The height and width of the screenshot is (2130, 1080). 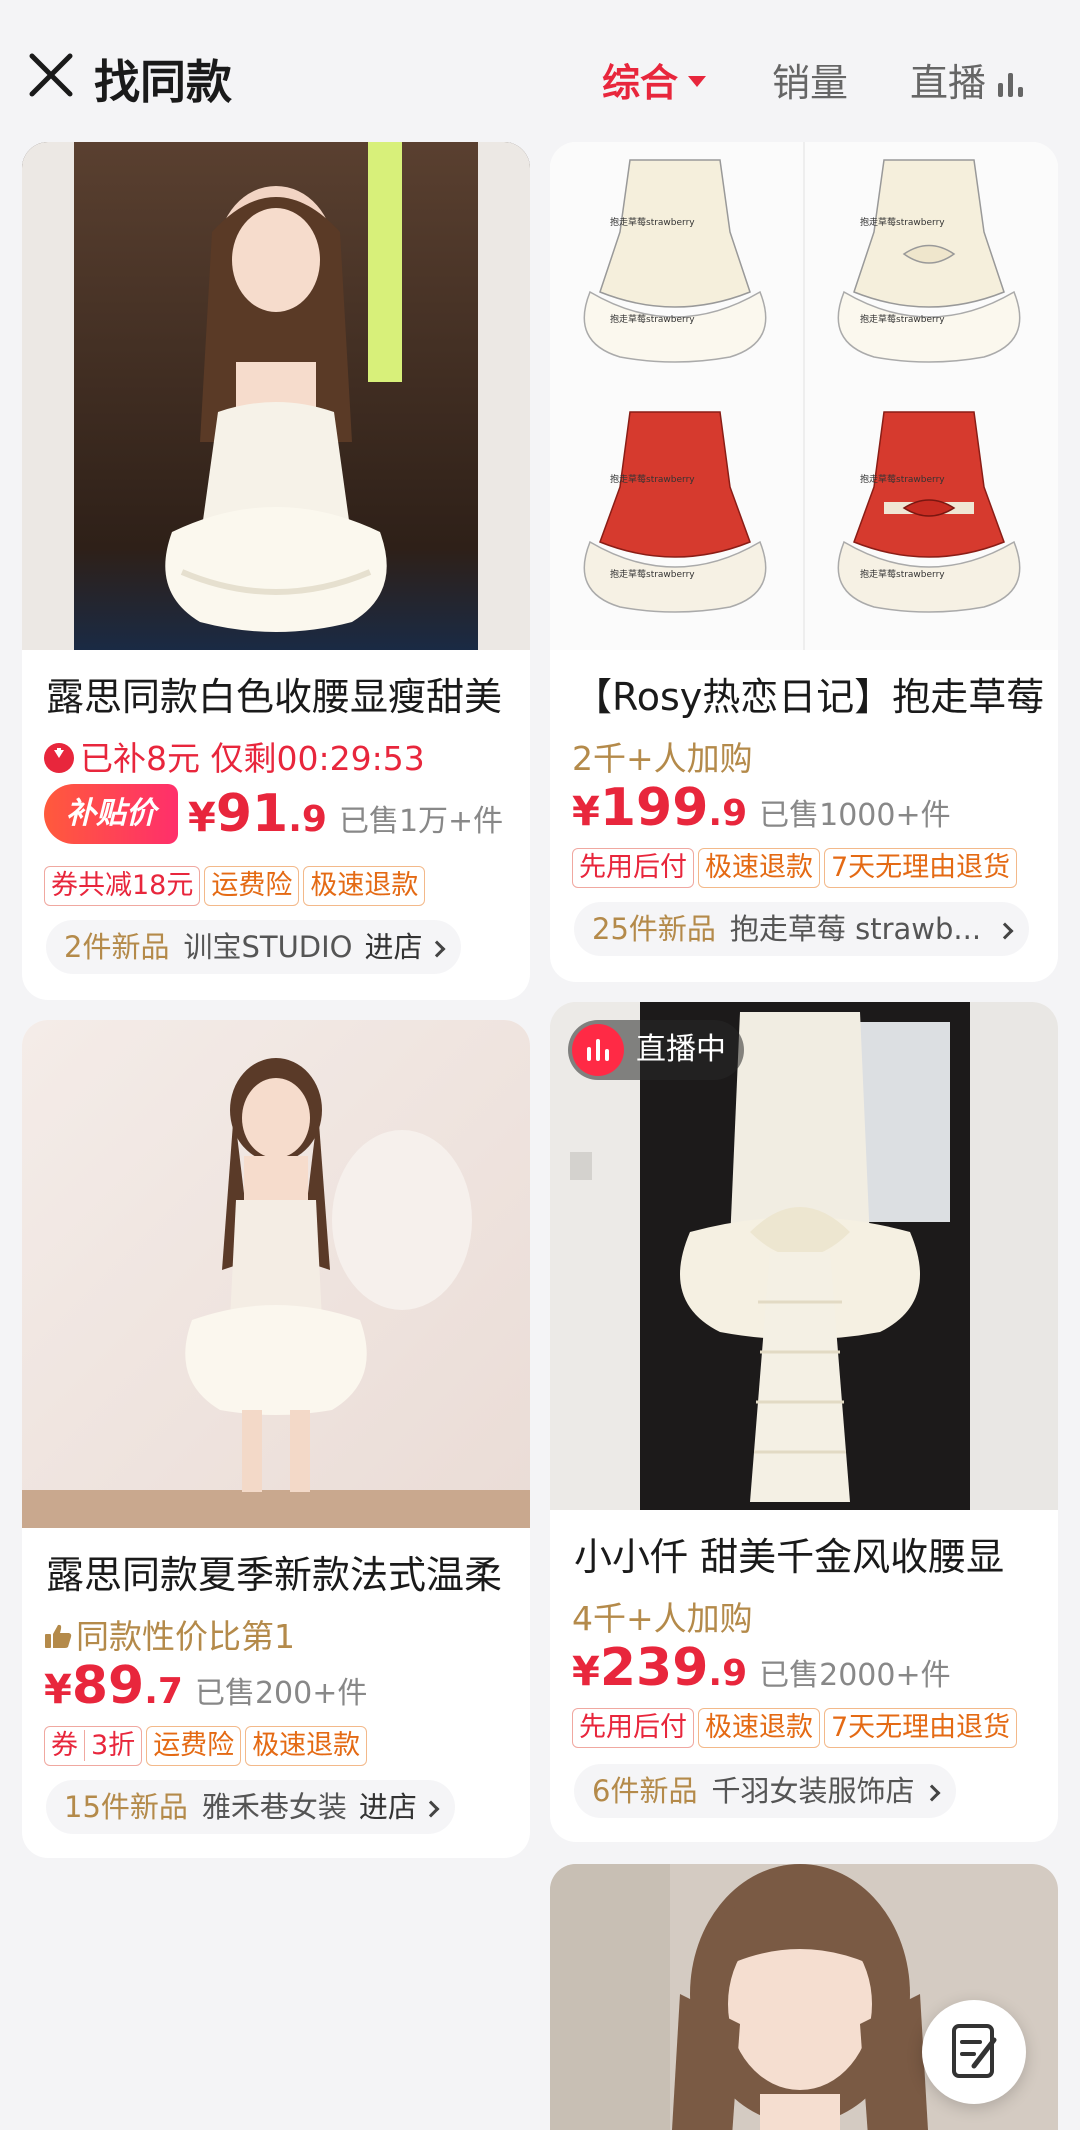 I want to click on watermark-2: 抱走草莓strawberry, so click(x=902, y=222).